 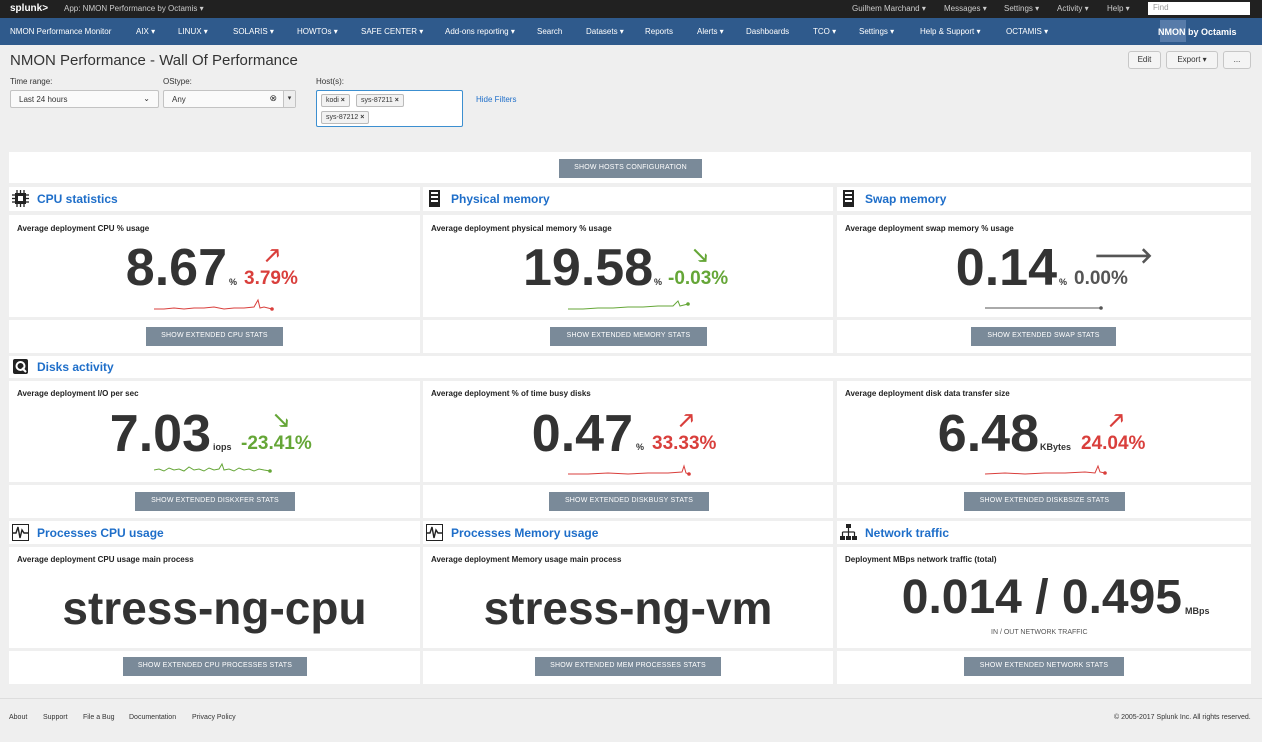 What do you see at coordinates (628, 532) in the screenshot?
I see `proc-mem-section-header: Processes Memory usage` at bounding box center [628, 532].